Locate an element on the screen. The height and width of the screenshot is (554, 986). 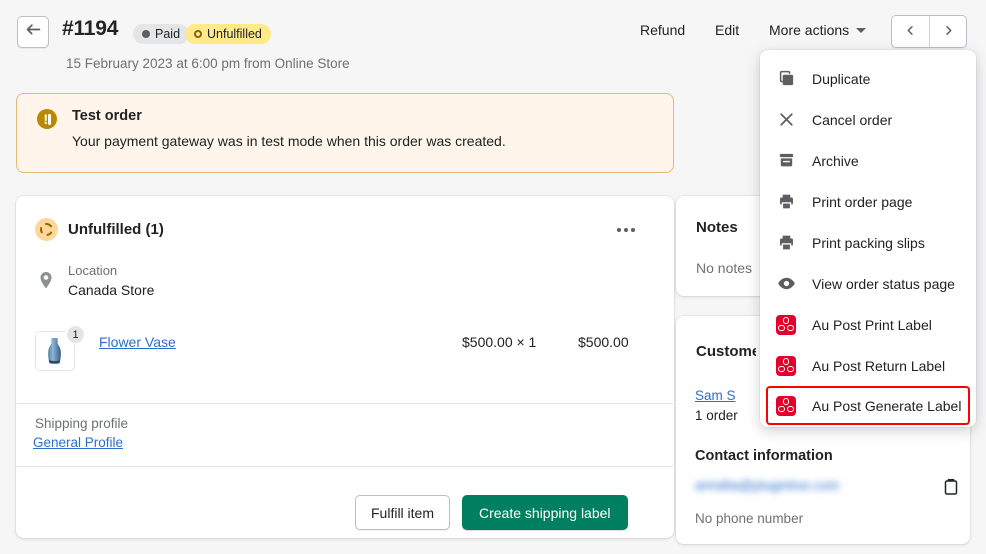
customer-title: Customer is located at coordinates (726, 351).